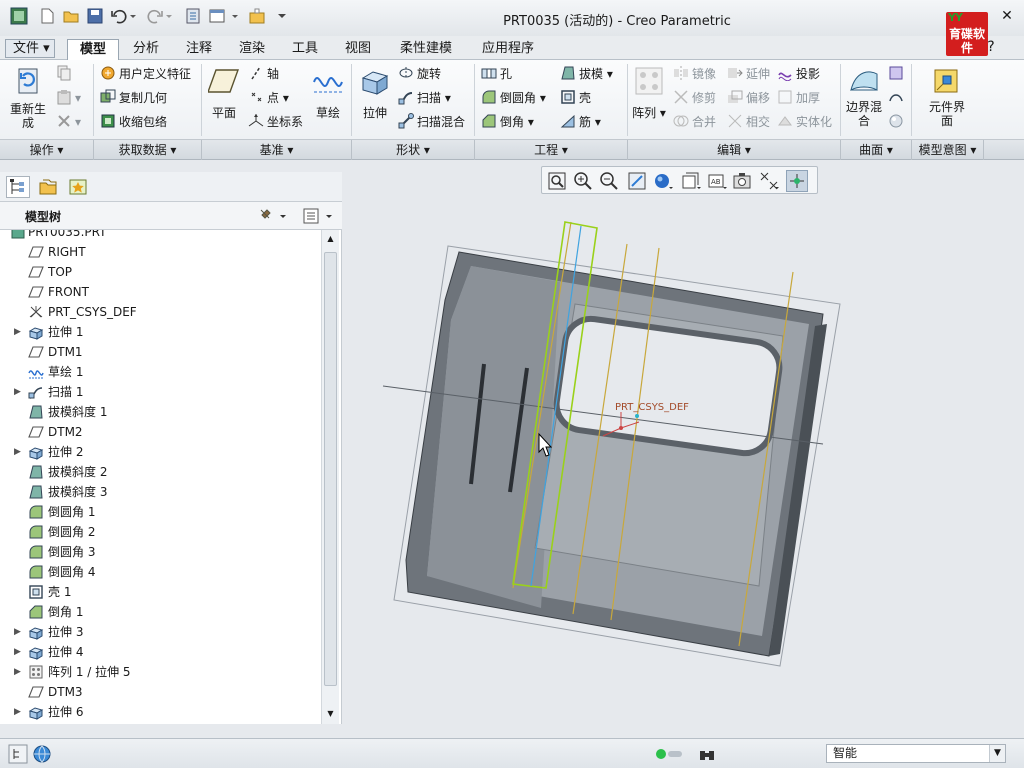  Describe the element at coordinates (568, 97) in the screenshot. I see `shell-icon` at that location.